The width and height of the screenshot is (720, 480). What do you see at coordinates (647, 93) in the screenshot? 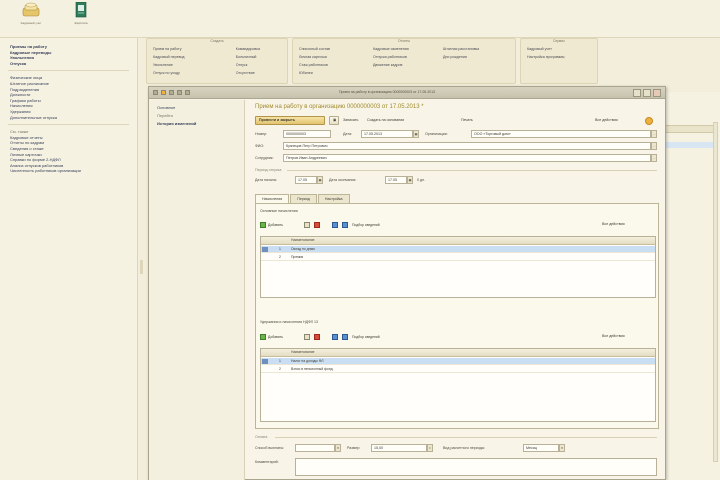
I see `maximize-icon` at bounding box center [647, 93].